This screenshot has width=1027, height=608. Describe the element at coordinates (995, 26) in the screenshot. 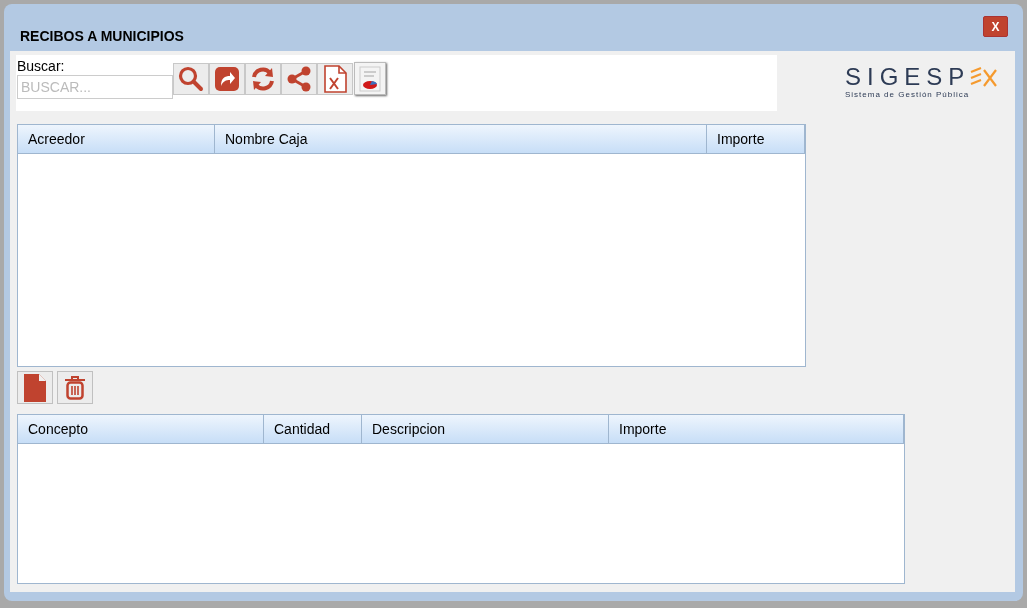

I see `close-button: X` at that location.